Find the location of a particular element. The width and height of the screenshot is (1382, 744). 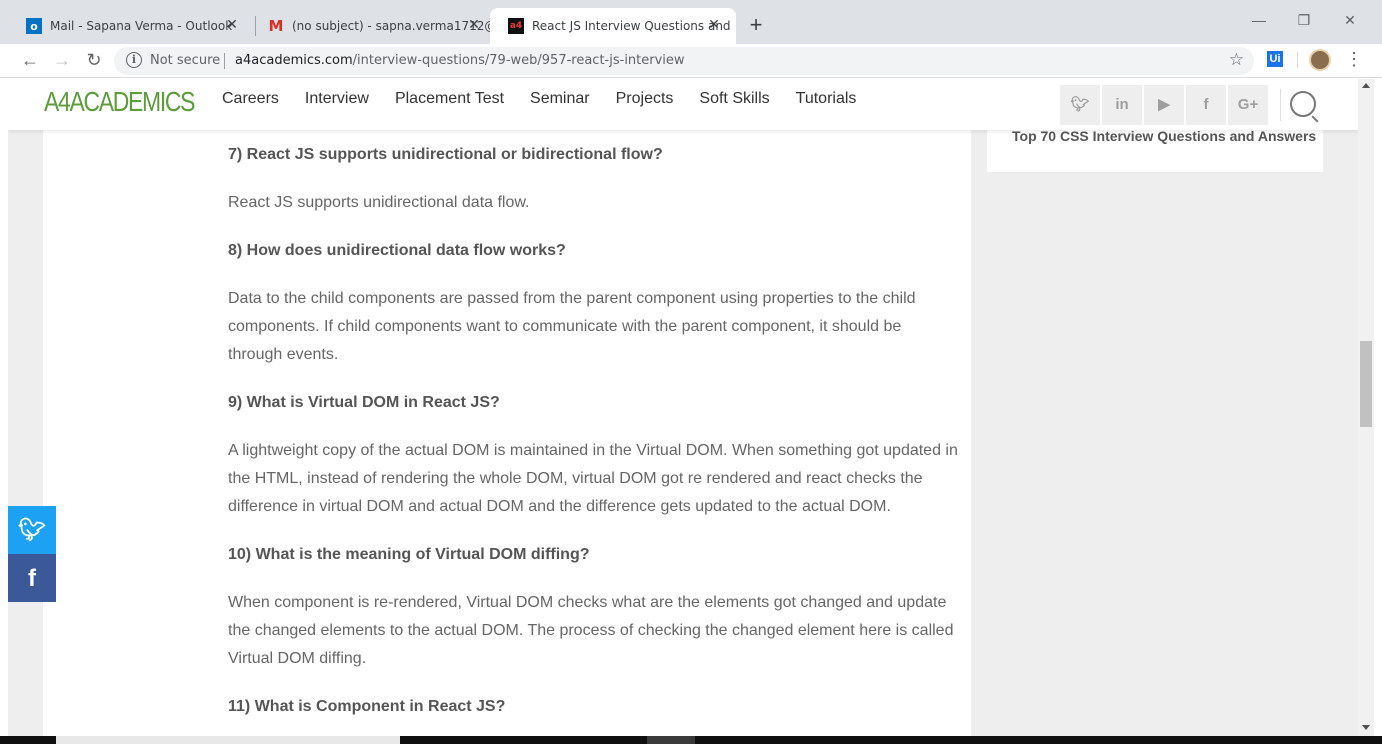

tab-title: Mail - Sapana Verma - Outlook is located at coordinates (141, 26).